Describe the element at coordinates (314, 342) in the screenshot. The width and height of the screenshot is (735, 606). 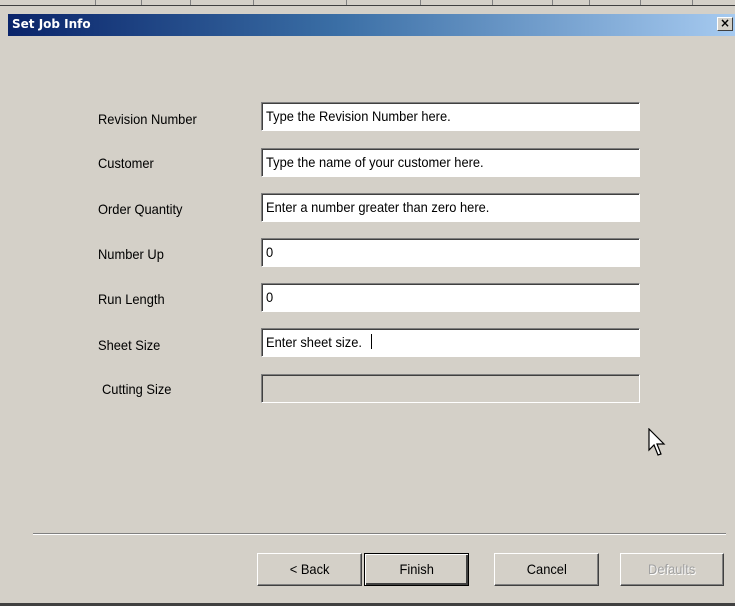
I see `sheet-size-value: Enter sheet size.` at that location.